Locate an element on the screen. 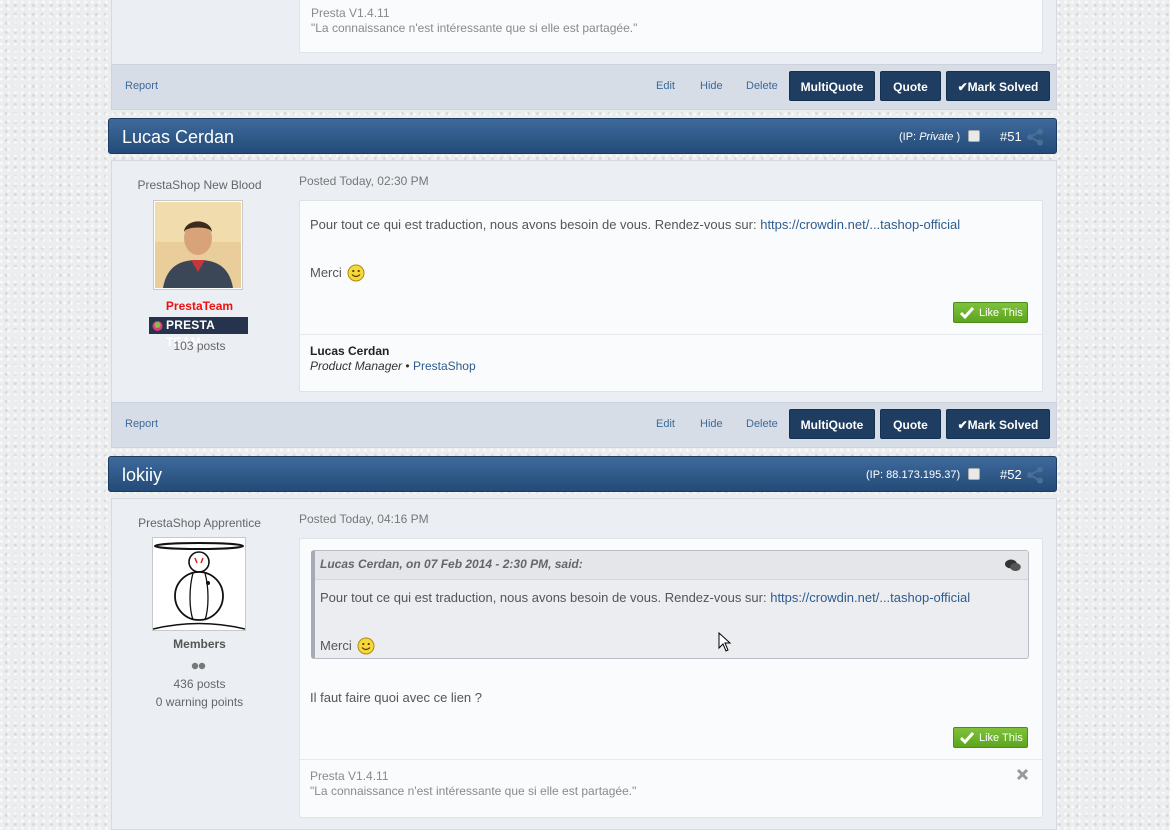  post-ip: (IP: Private ) is located at coordinates (929, 137).